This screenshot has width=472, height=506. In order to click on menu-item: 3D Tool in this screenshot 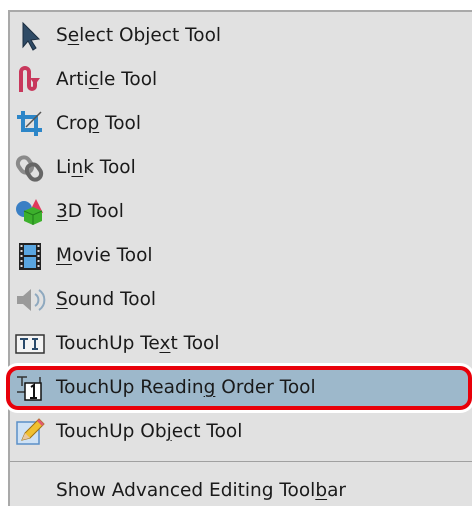, I will do `click(241, 212)`.